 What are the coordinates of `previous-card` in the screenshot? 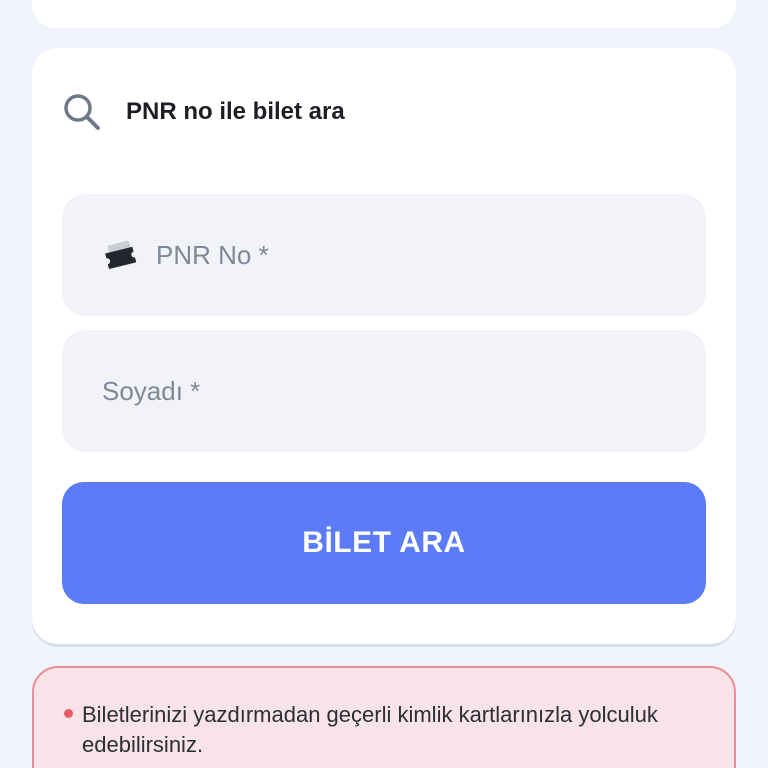 It's located at (384, 14).